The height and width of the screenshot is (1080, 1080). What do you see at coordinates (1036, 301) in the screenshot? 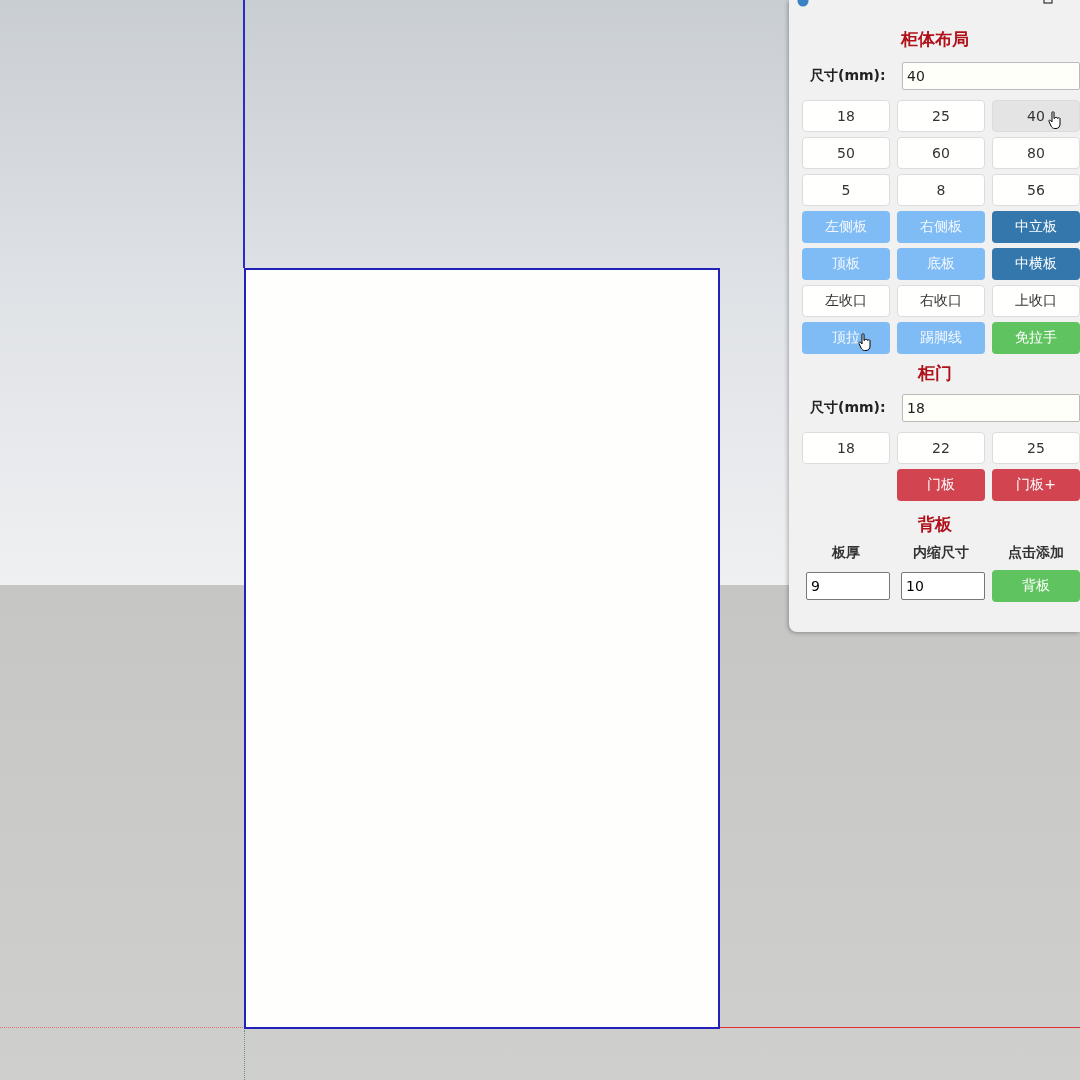
I see `preset-button: 上收口` at bounding box center [1036, 301].